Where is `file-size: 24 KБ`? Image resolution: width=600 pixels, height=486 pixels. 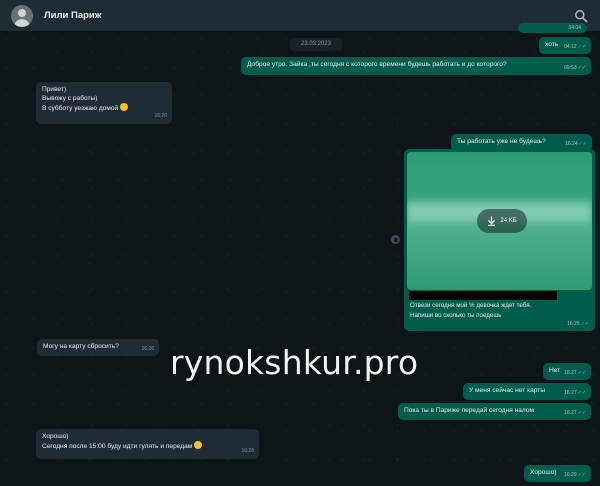
file-size: 24 KБ is located at coordinates (508, 221).